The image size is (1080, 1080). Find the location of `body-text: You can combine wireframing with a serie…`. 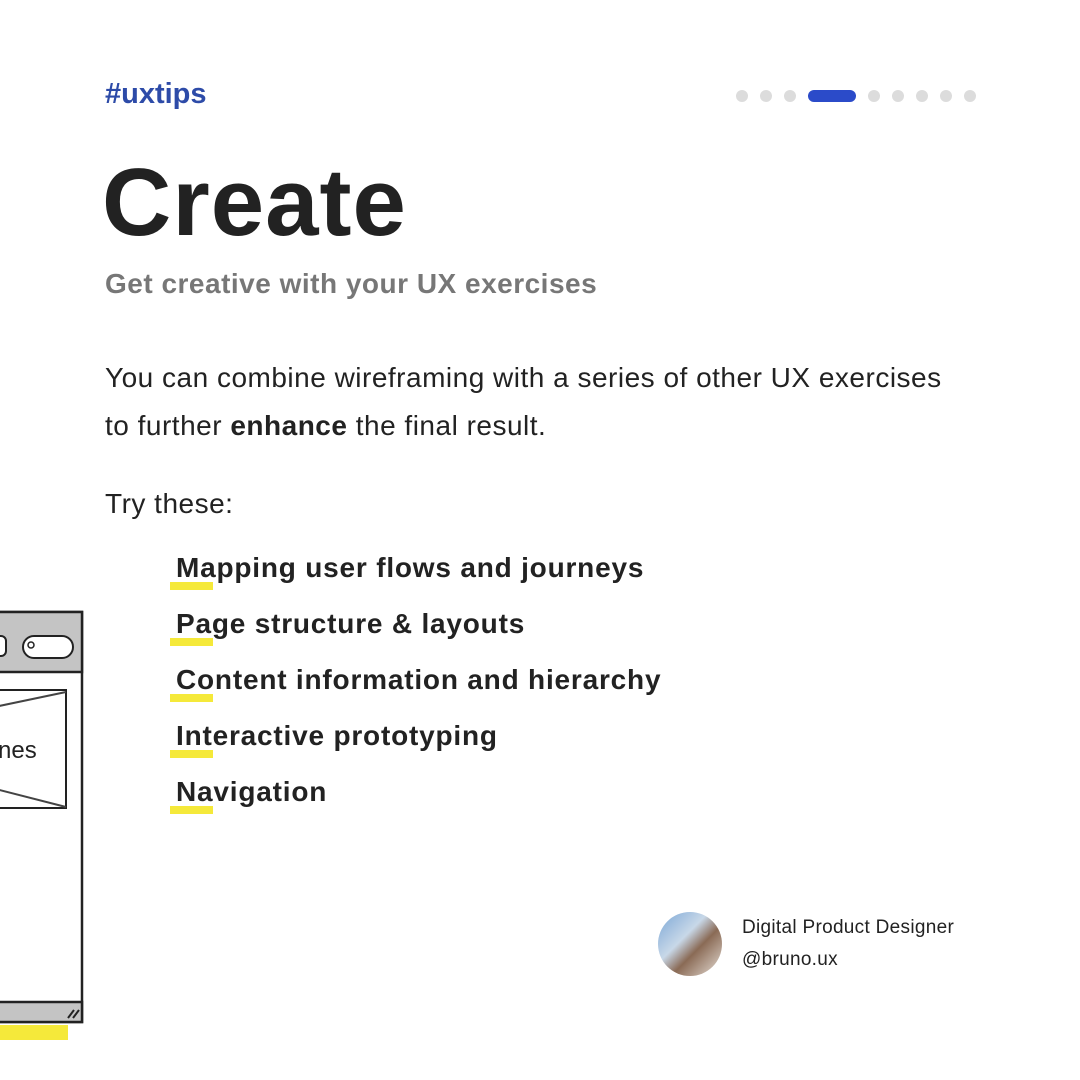

body-text: You can combine wireframing with a serie… is located at coordinates (535, 402).